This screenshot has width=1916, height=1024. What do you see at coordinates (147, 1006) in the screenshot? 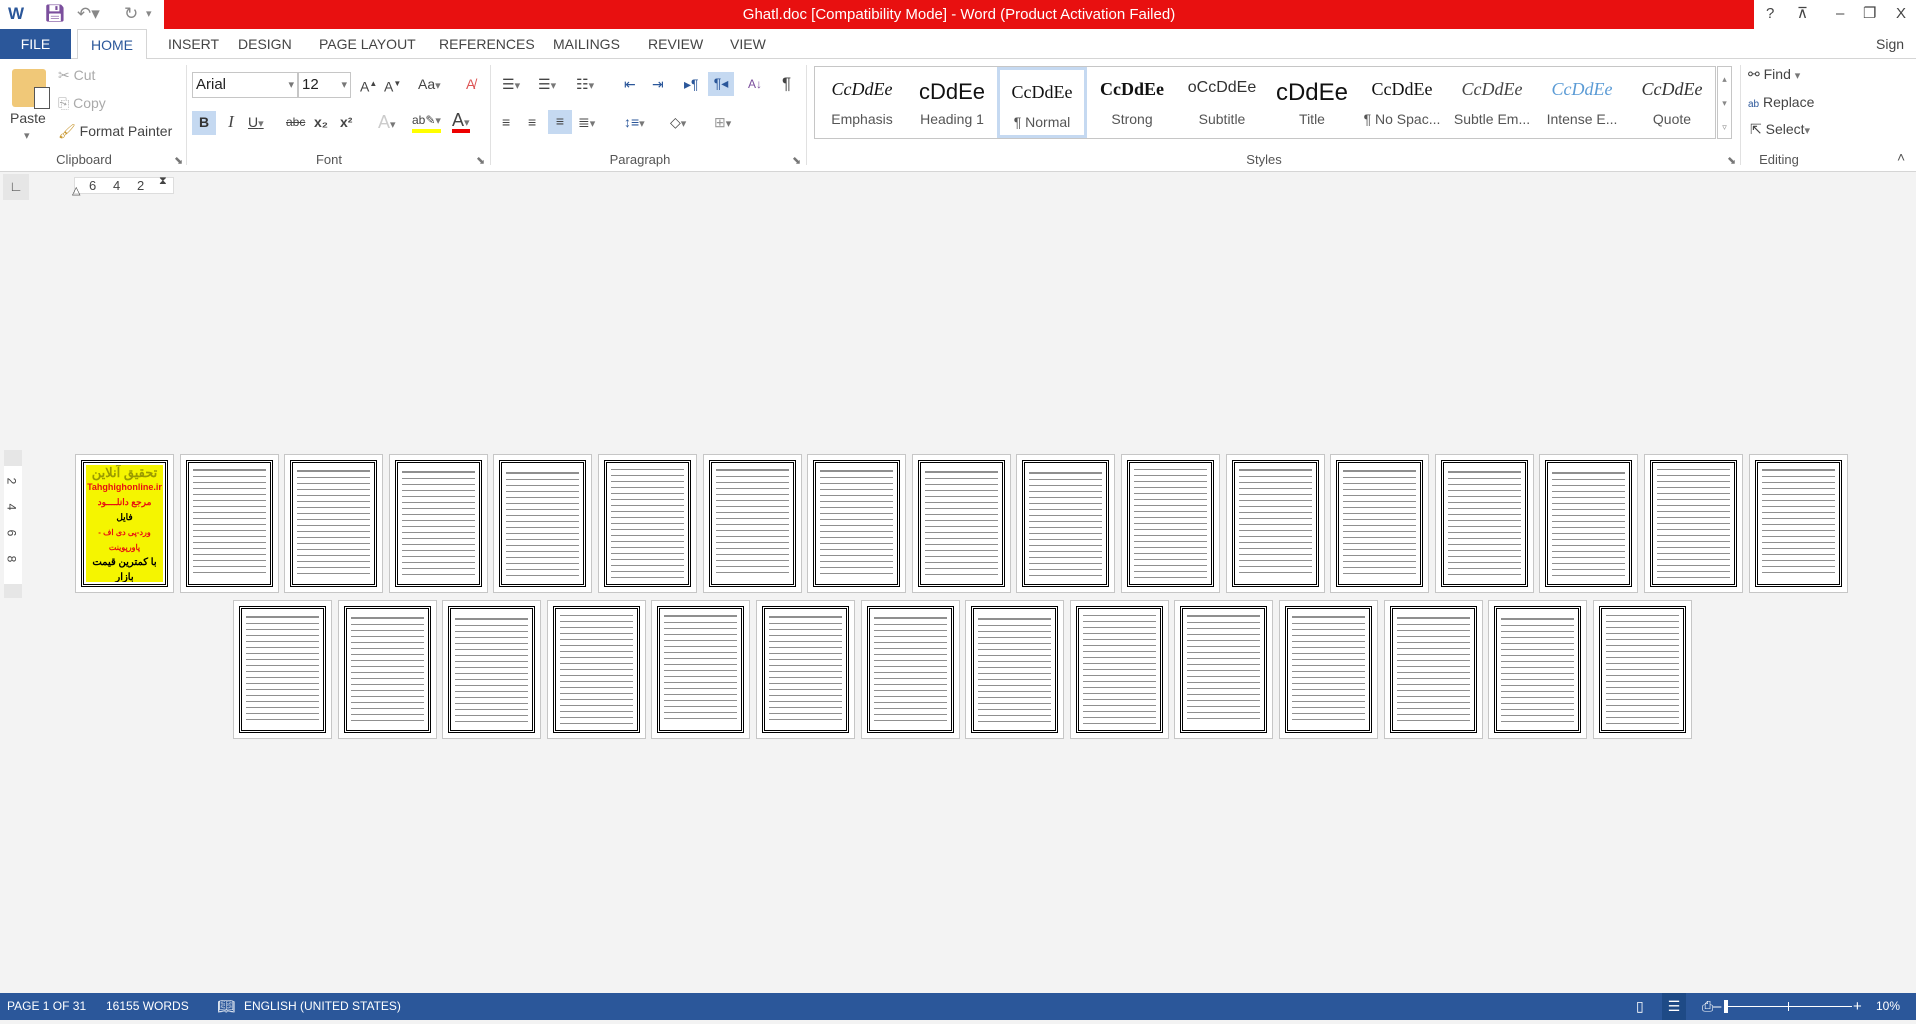
I see `word-count: 16155 WORDS` at bounding box center [147, 1006].